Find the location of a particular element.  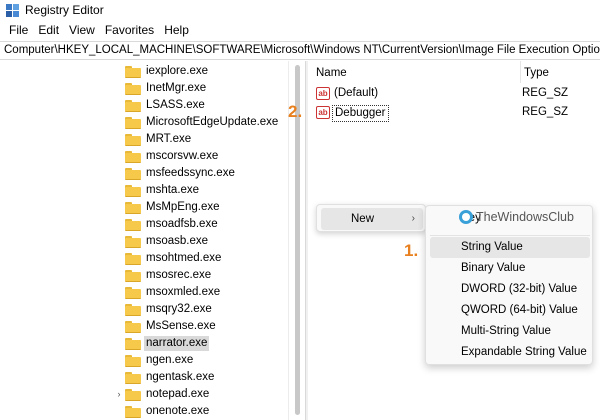

value-row-debugger: ab Debugger REG_SZ is located at coordinates (454, 113).